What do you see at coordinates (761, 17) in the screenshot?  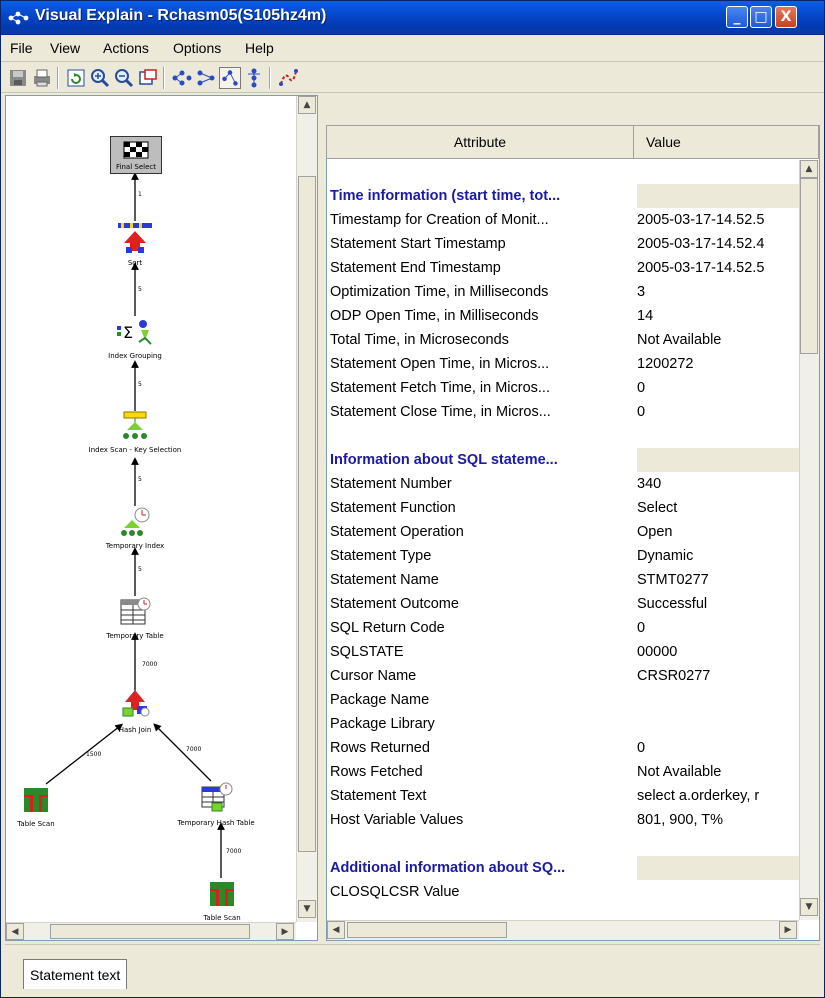 I see `maximize-button: □` at bounding box center [761, 17].